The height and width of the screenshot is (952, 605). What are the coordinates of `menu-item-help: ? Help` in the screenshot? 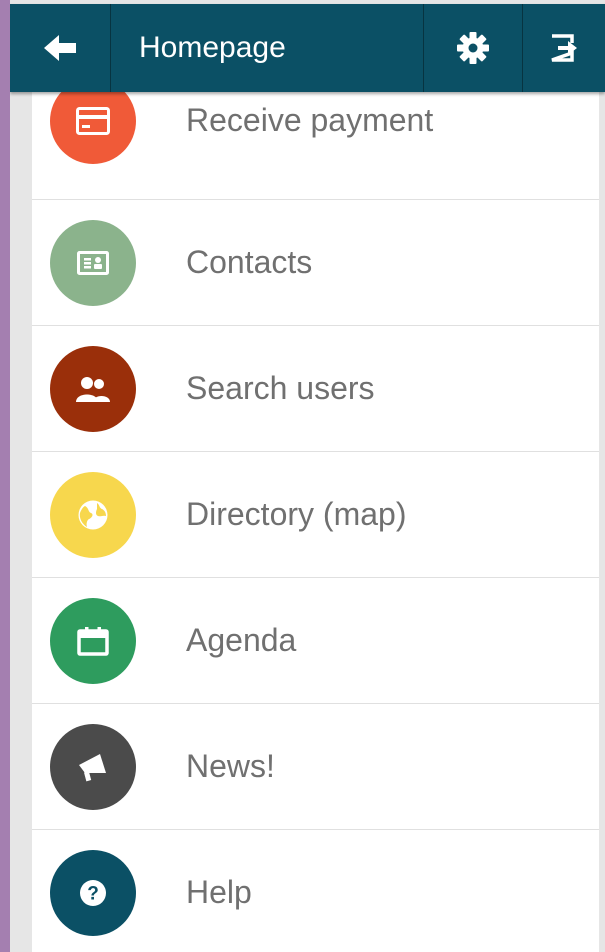 It's located at (315, 891).